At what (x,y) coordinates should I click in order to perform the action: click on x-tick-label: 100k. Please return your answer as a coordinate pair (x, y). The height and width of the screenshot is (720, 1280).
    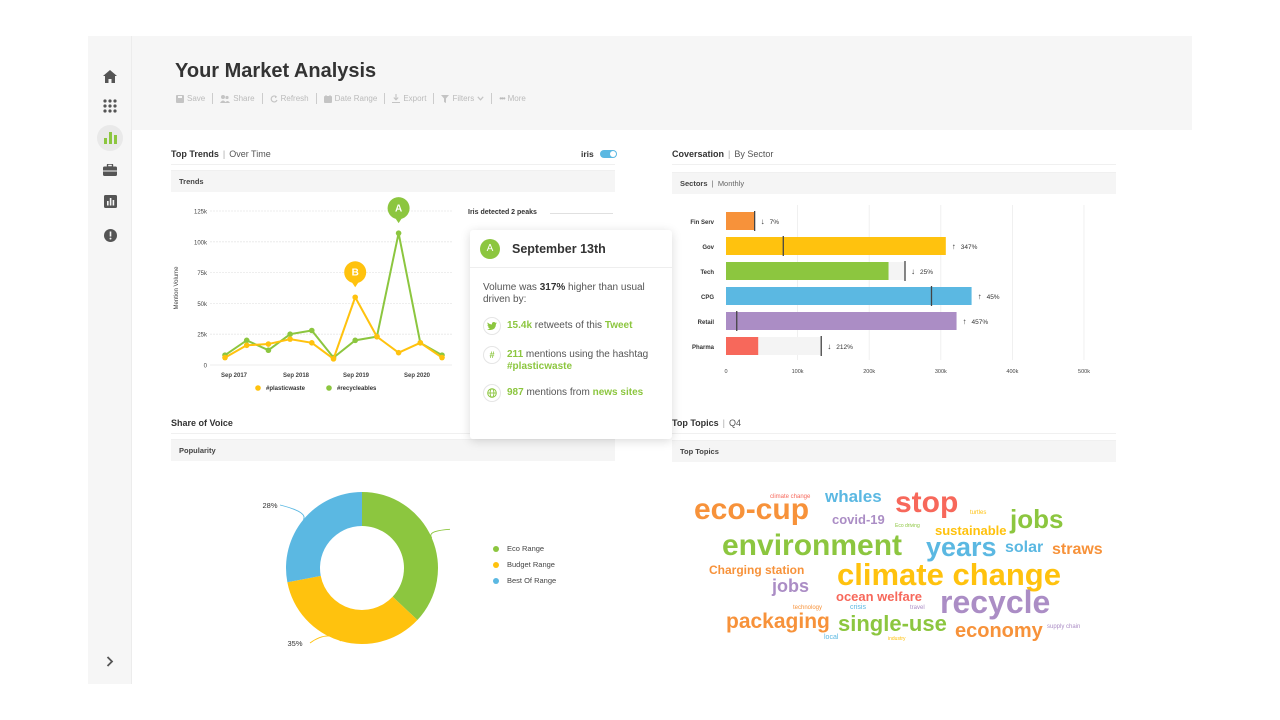
    Looking at the image, I should click on (798, 372).